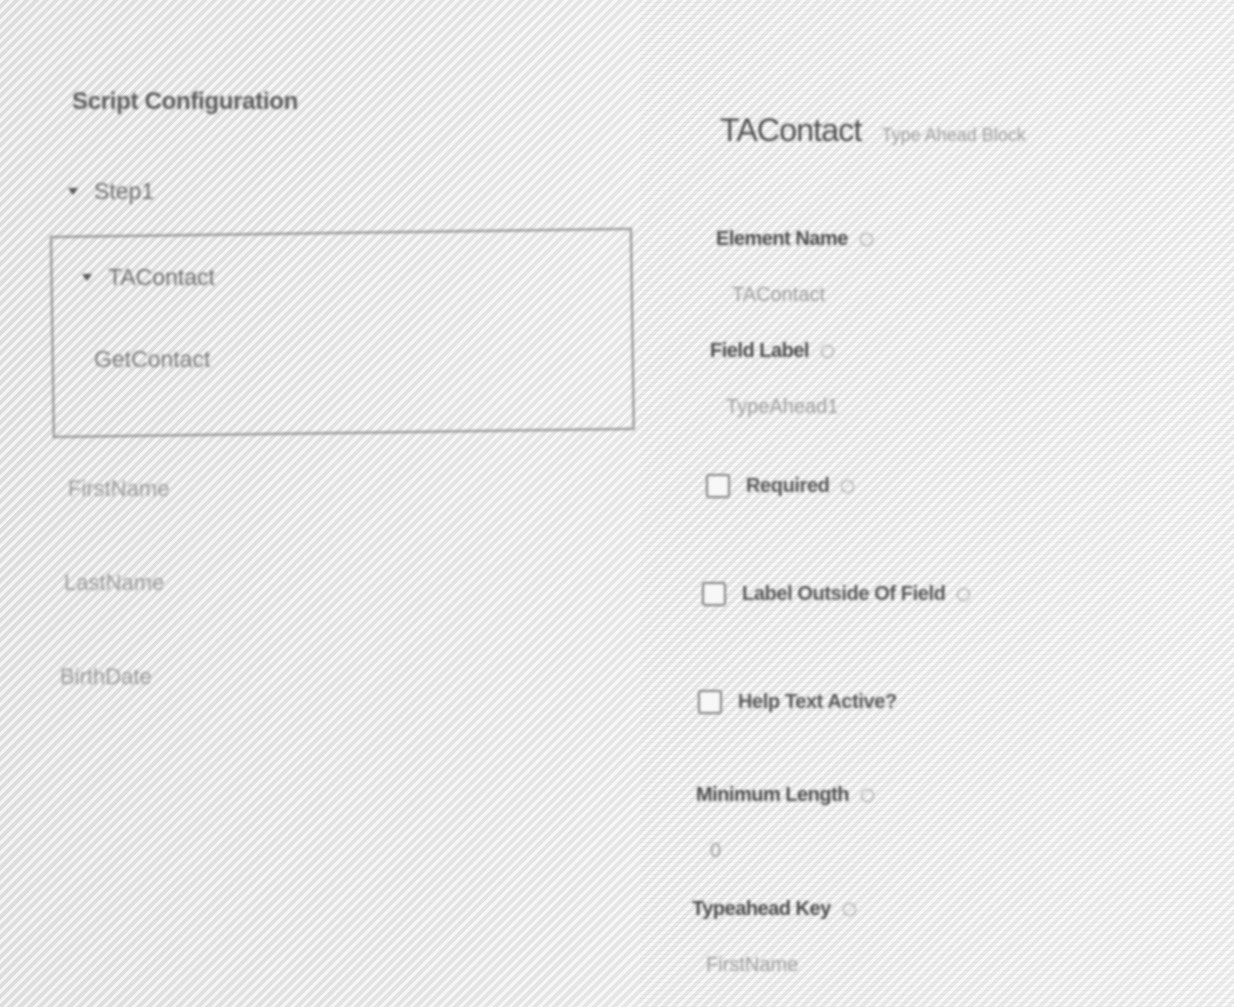 Image resolution: width=1234 pixels, height=1007 pixels. Describe the element at coordinates (772, 795) in the screenshot. I see `label-text: Minimum Length` at that location.